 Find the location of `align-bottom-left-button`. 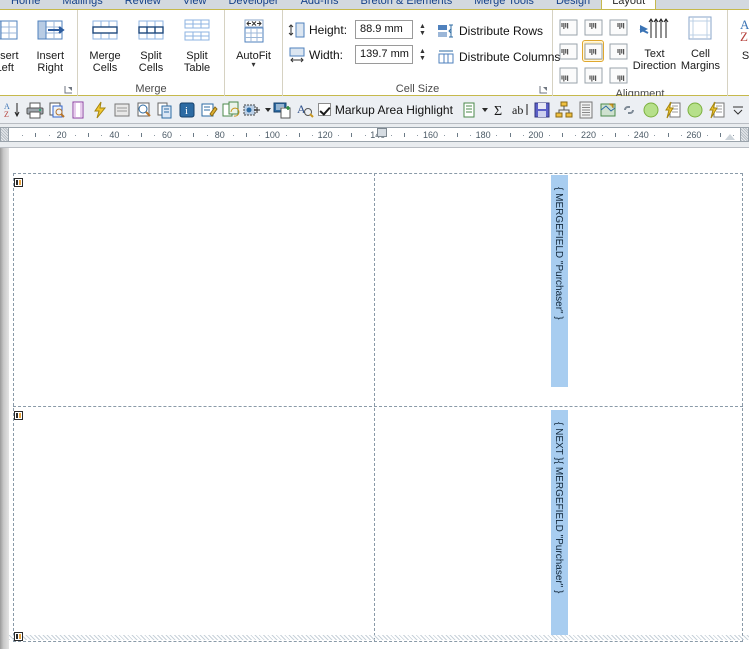

align-bottom-left-button is located at coordinates (568, 75).